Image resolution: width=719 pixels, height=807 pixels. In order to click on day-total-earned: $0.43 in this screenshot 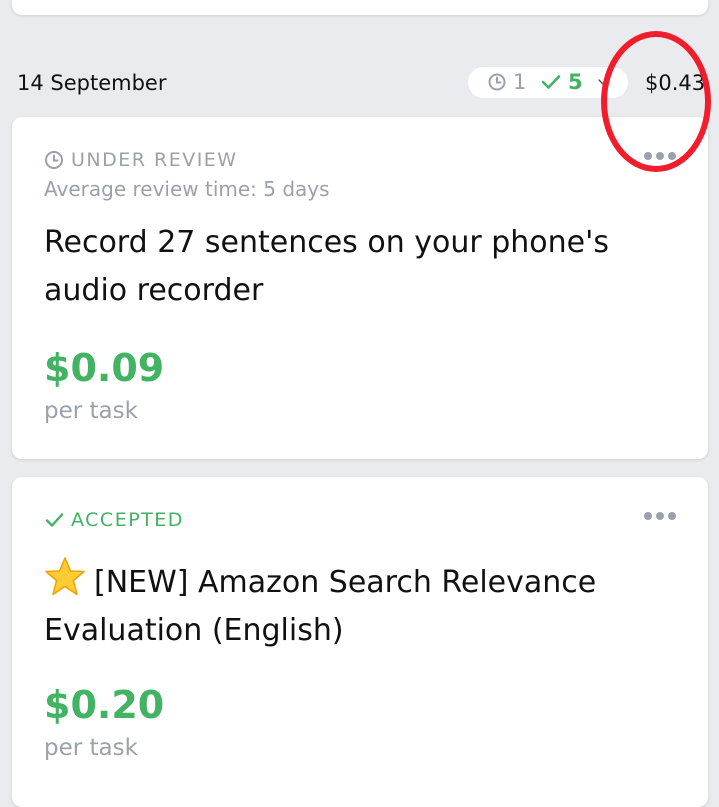, I will do `click(675, 83)`.